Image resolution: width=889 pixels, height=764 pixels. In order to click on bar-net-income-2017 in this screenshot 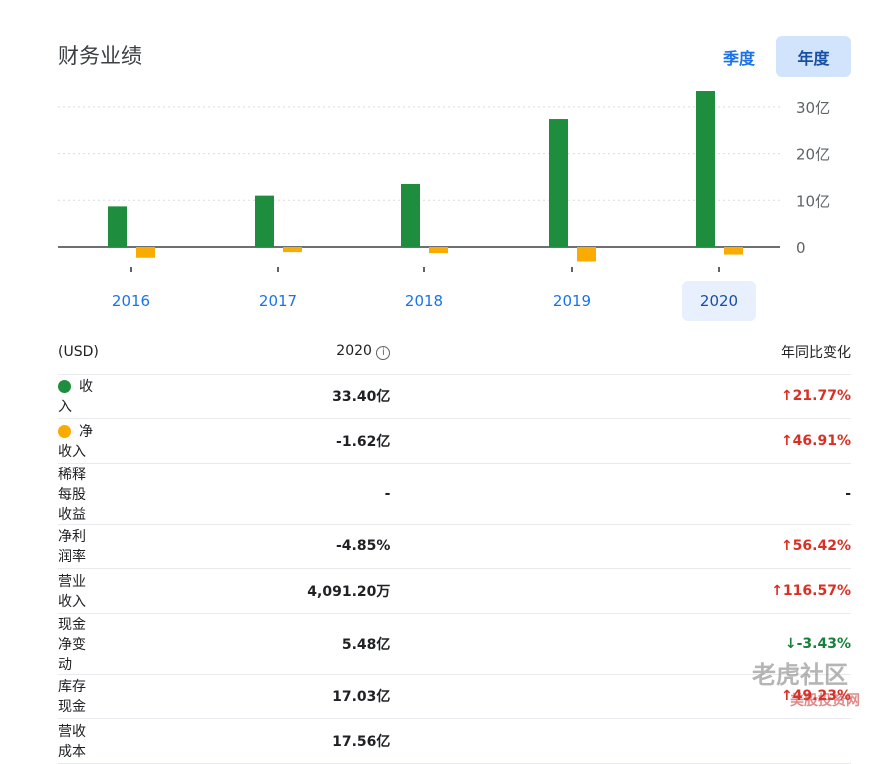, I will do `click(292, 250)`.